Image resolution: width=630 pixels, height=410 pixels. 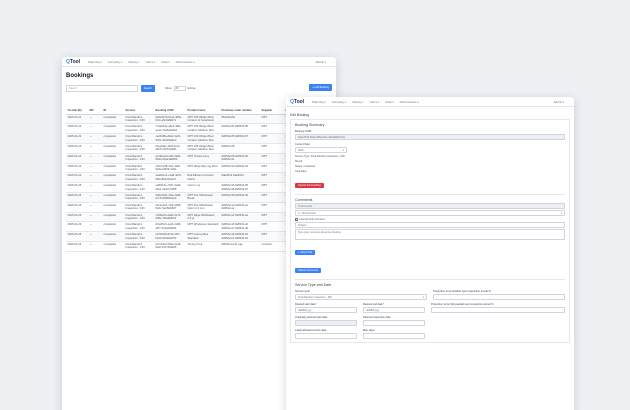 I want to click on cell-po: #a5542-86 #a5542-87, so click(x=240, y=138).